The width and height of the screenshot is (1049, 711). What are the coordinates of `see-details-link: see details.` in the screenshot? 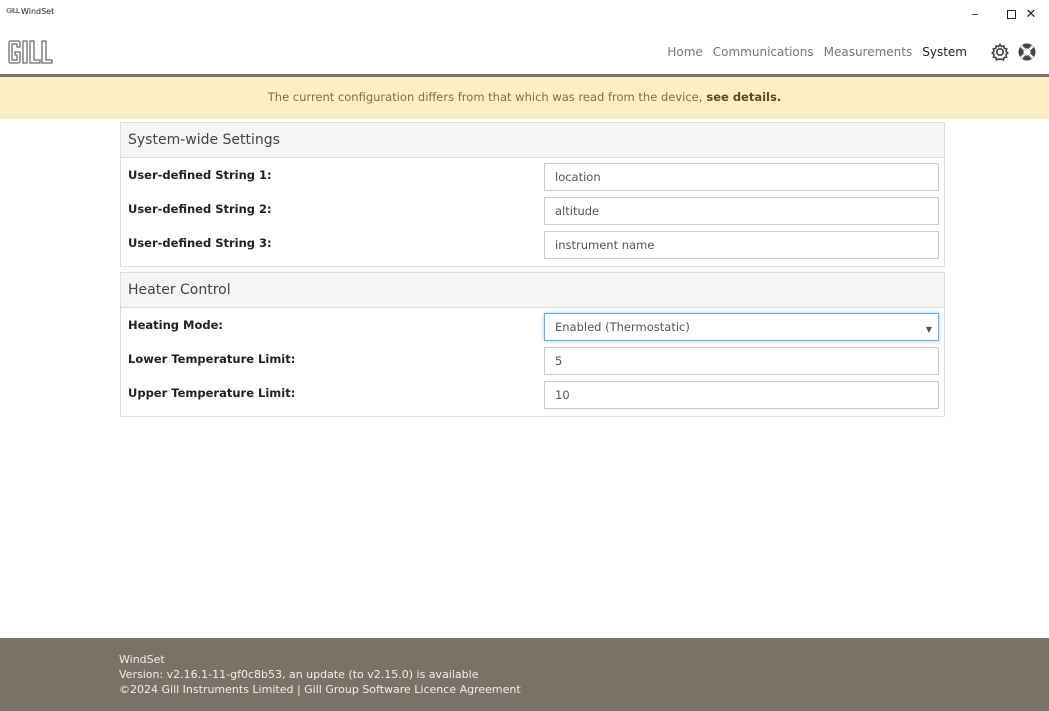 It's located at (743, 97).